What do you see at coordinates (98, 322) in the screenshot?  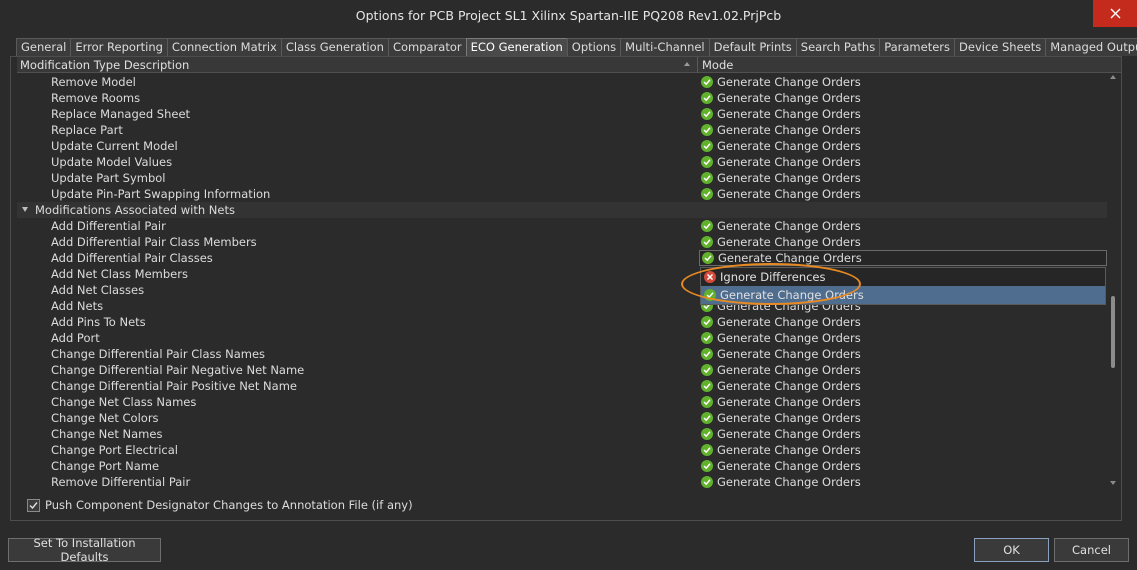 I see `row-description: Add Pins To Nets` at bounding box center [98, 322].